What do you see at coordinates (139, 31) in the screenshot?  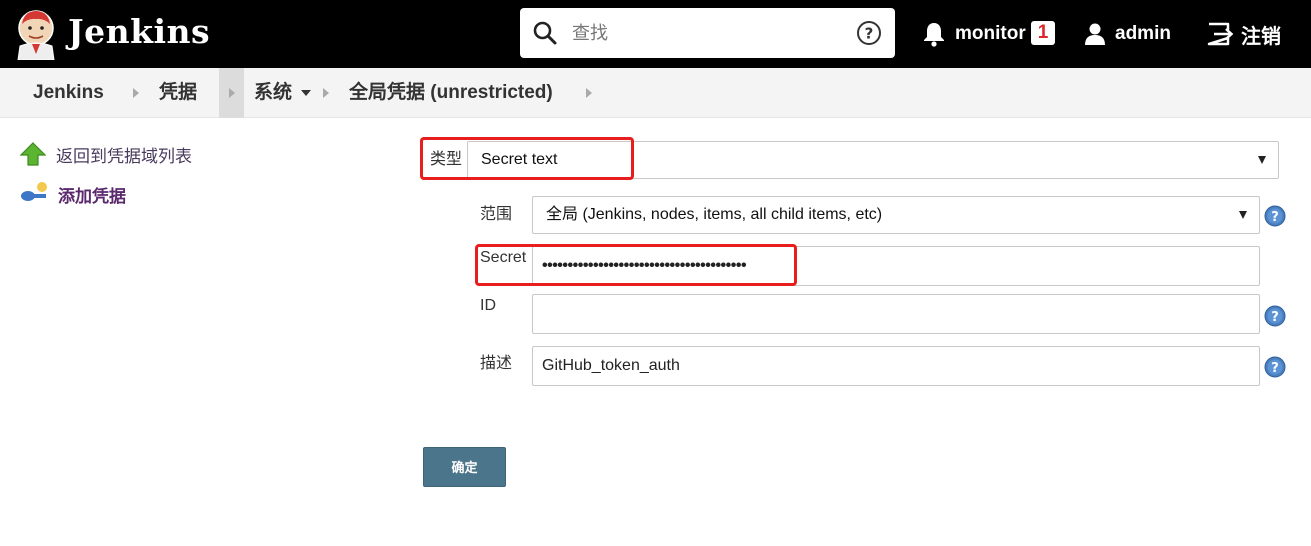 I see `app-name: Jenkins` at bounding box center [139, 31].